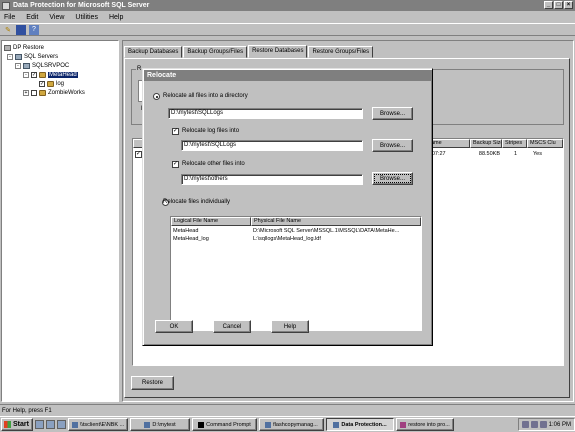 The image size is (575, 432). What do you see at coordinates (160, 424) in the screenshot?
I see `task-mytest: D:\mytest` at bounding box center [160, 424].